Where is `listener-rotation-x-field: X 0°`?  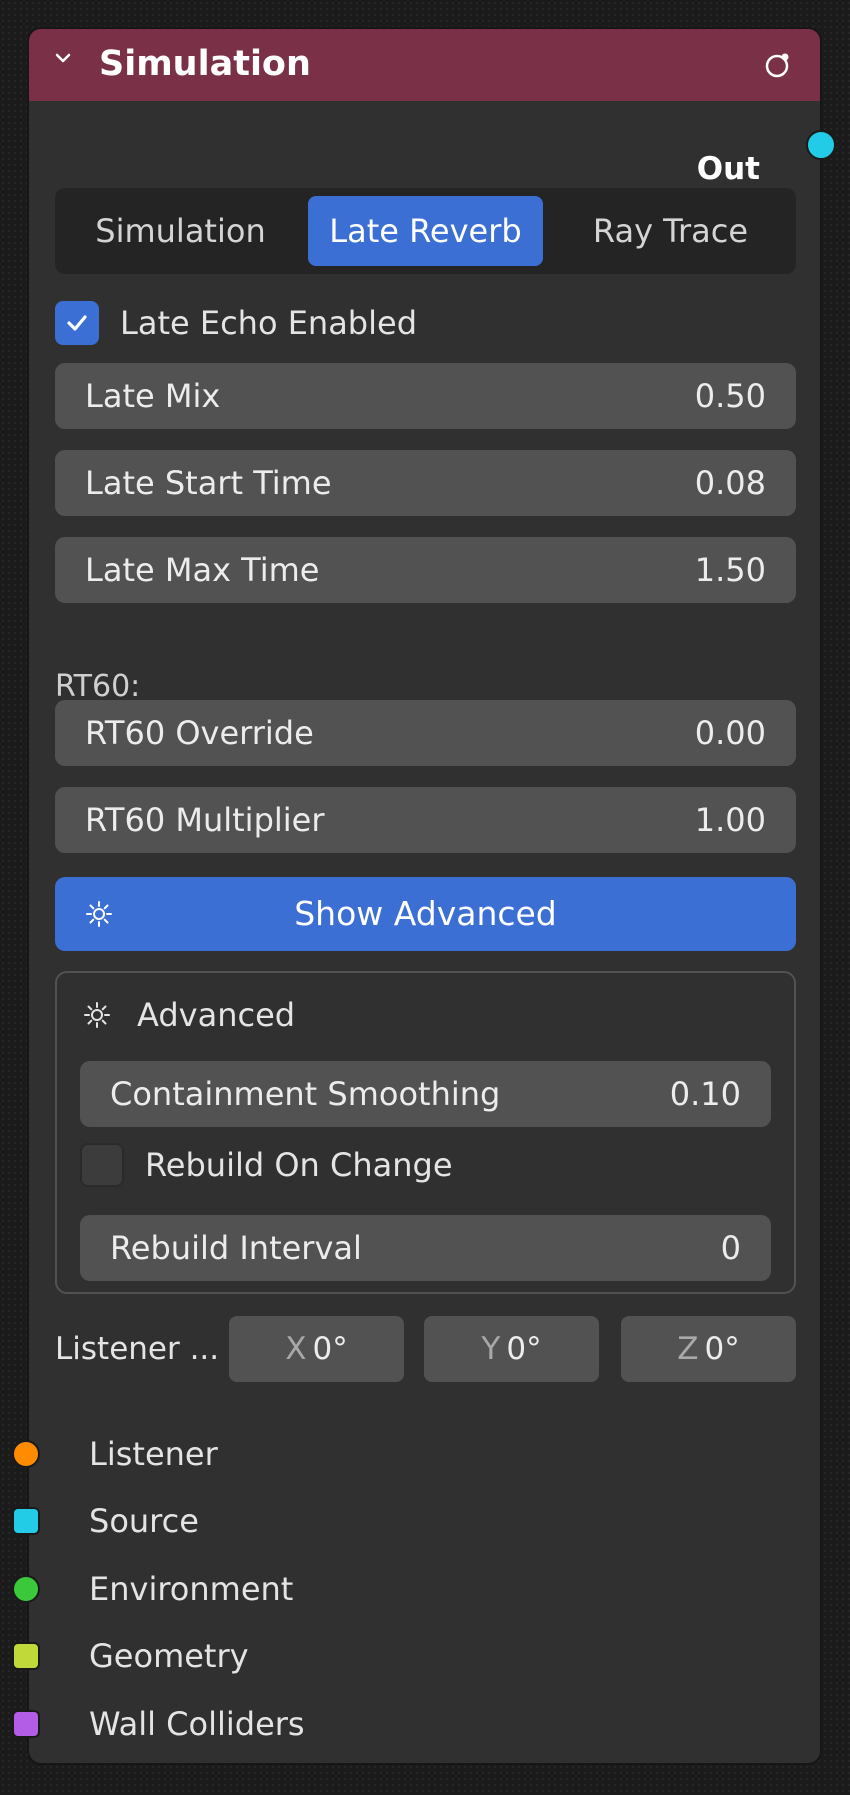 listener-rotation-x-field: X 0° is located at coordinates (316, 1349).